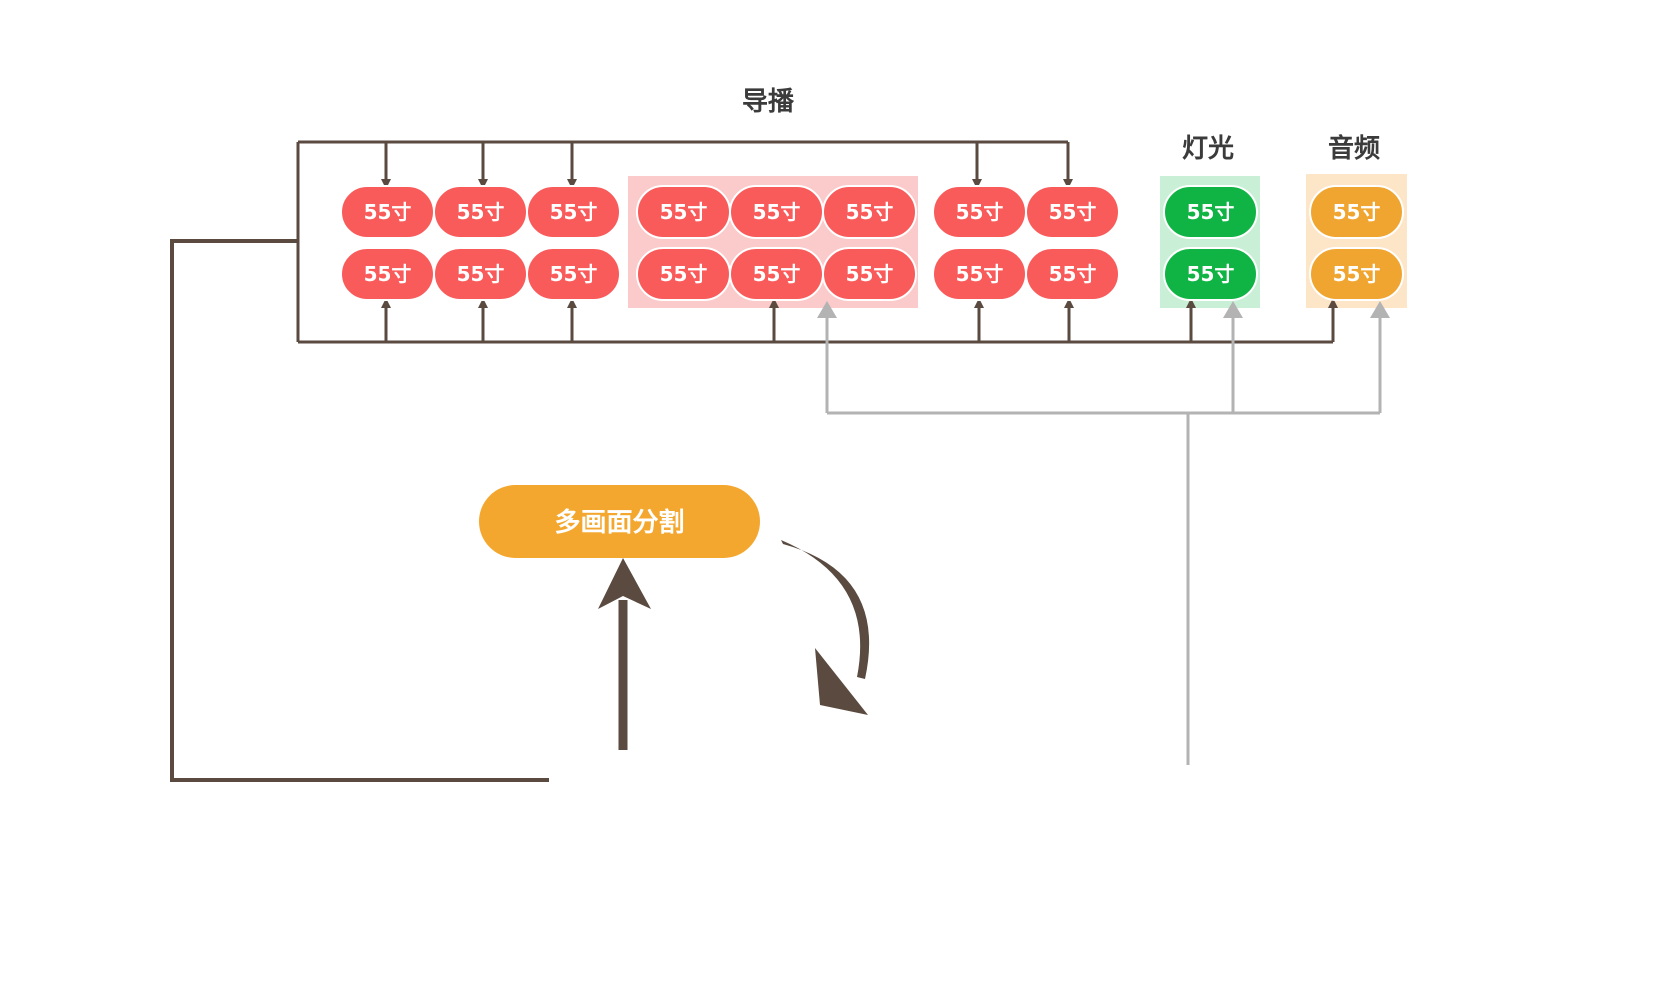 The height and width of the screenshot is (993, 1677). I want to click on screen-director-left-r1c2: 55寸, so click(480, 212).